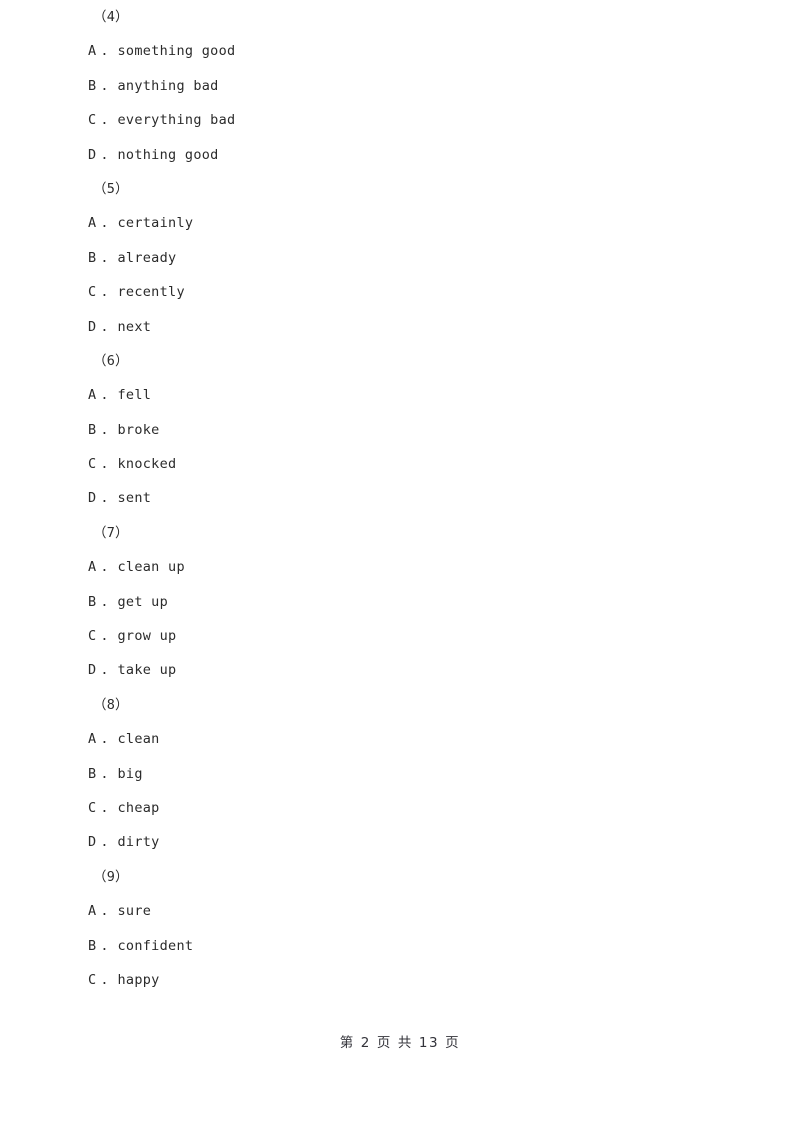 The image size is (800, 1132). What do you see at coordinates (138, 842) in the screenshot?
I see `option-text: dirty` at bounding box center [138, 842].